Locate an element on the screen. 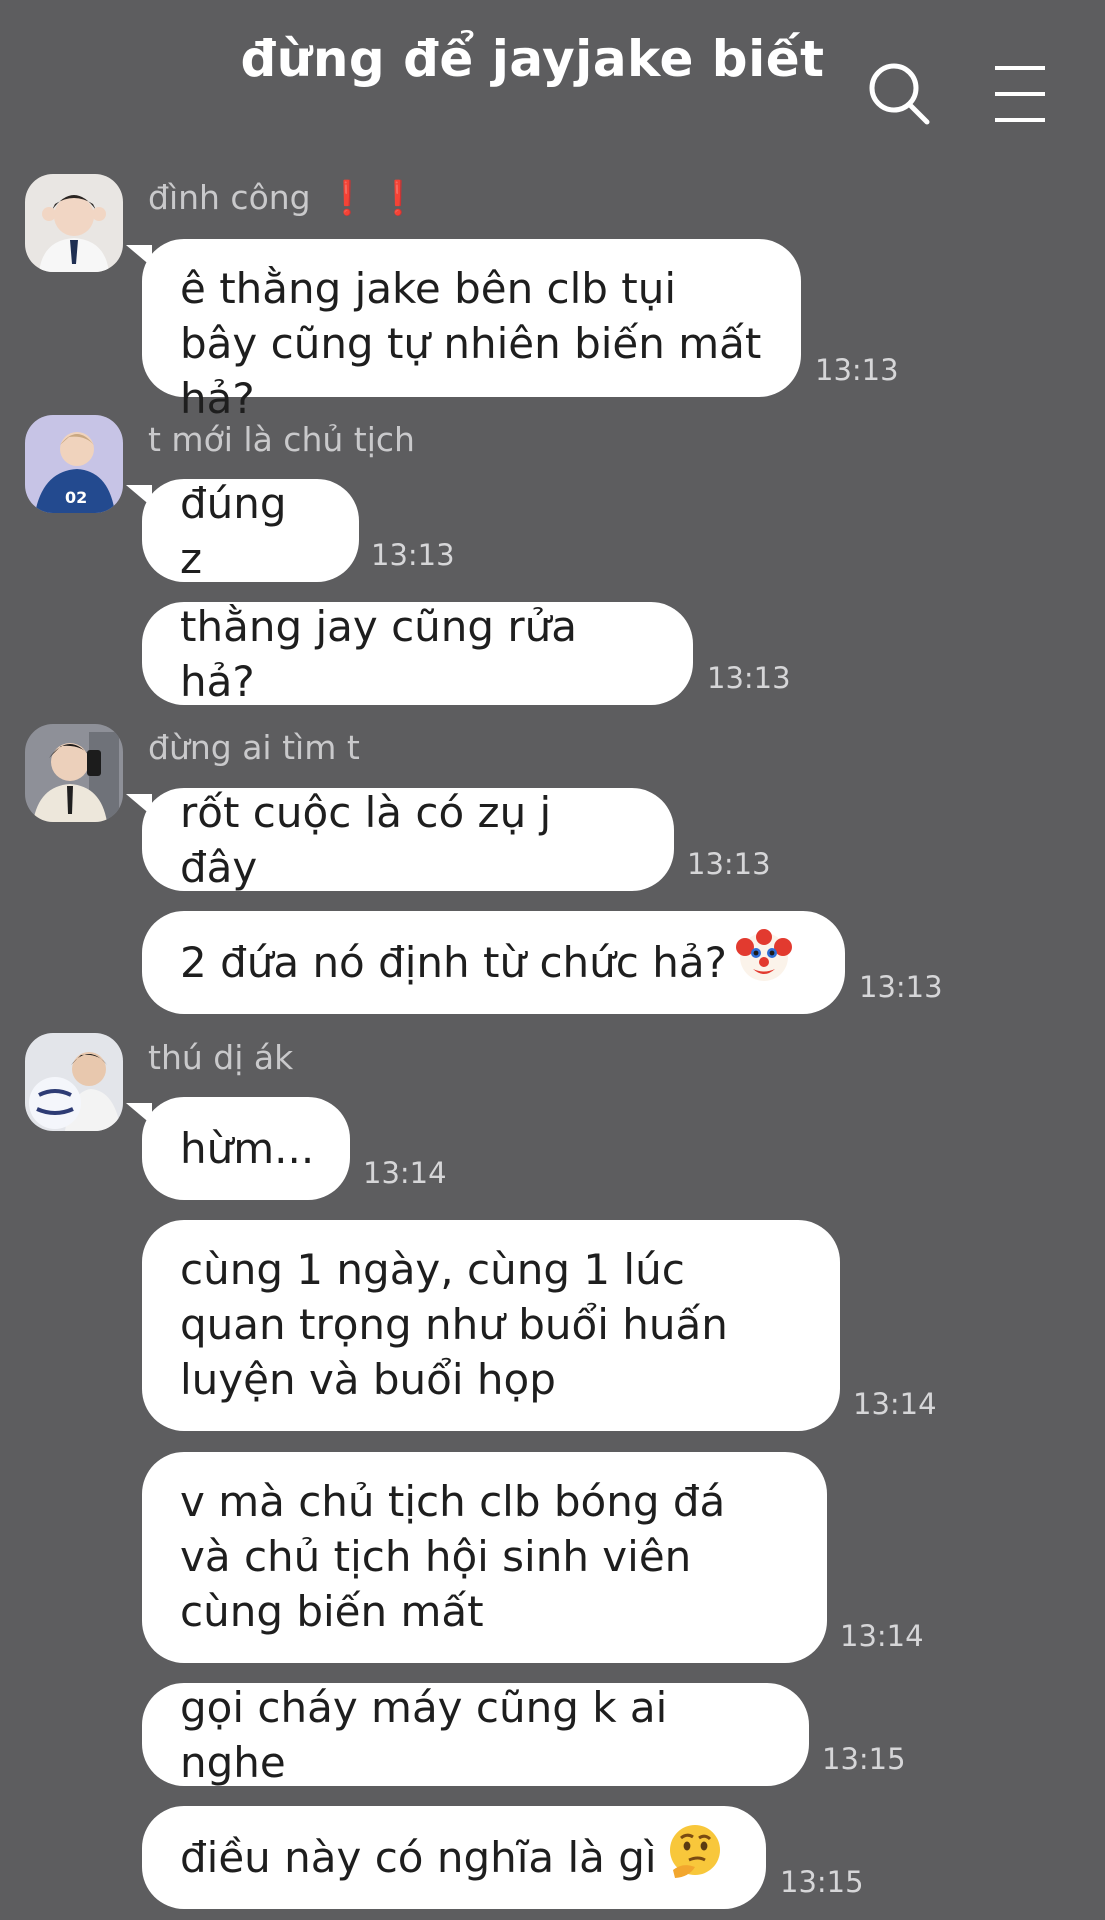  message-bubble: 2 đứa nó định từ chức hả? is located at coordinates (493, 962).